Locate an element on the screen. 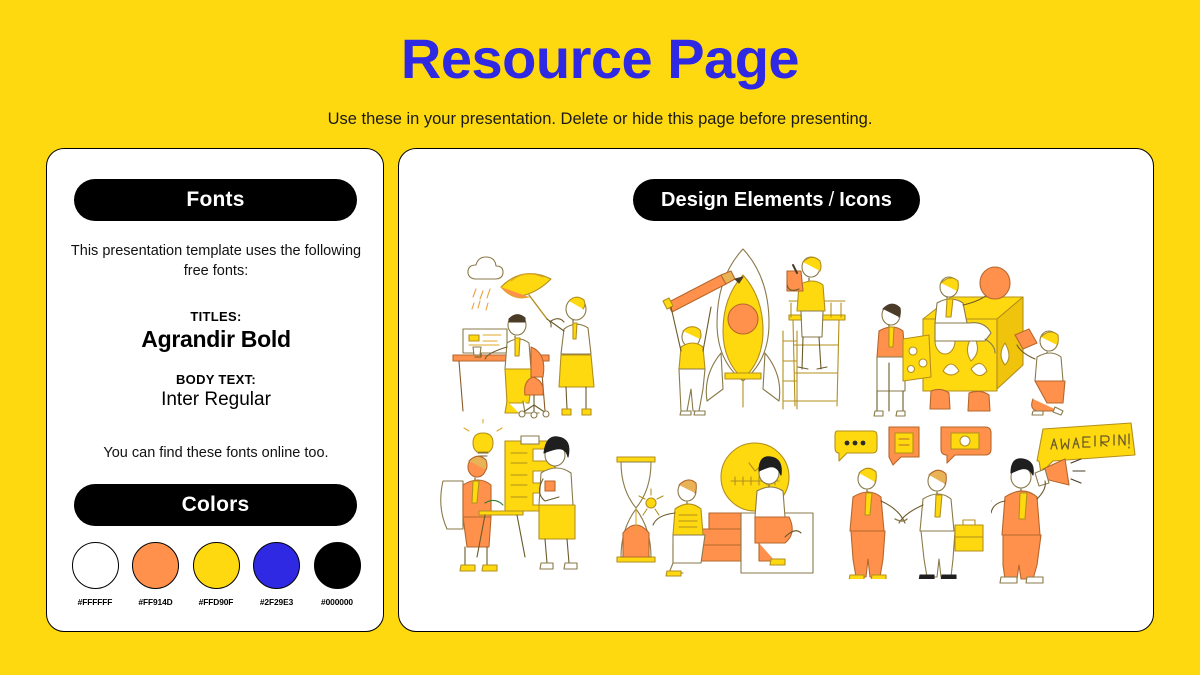 The height and width of the screenshot is (675, 1200). swatch-white: #FFFFFF is located at coordinates (95, 574).